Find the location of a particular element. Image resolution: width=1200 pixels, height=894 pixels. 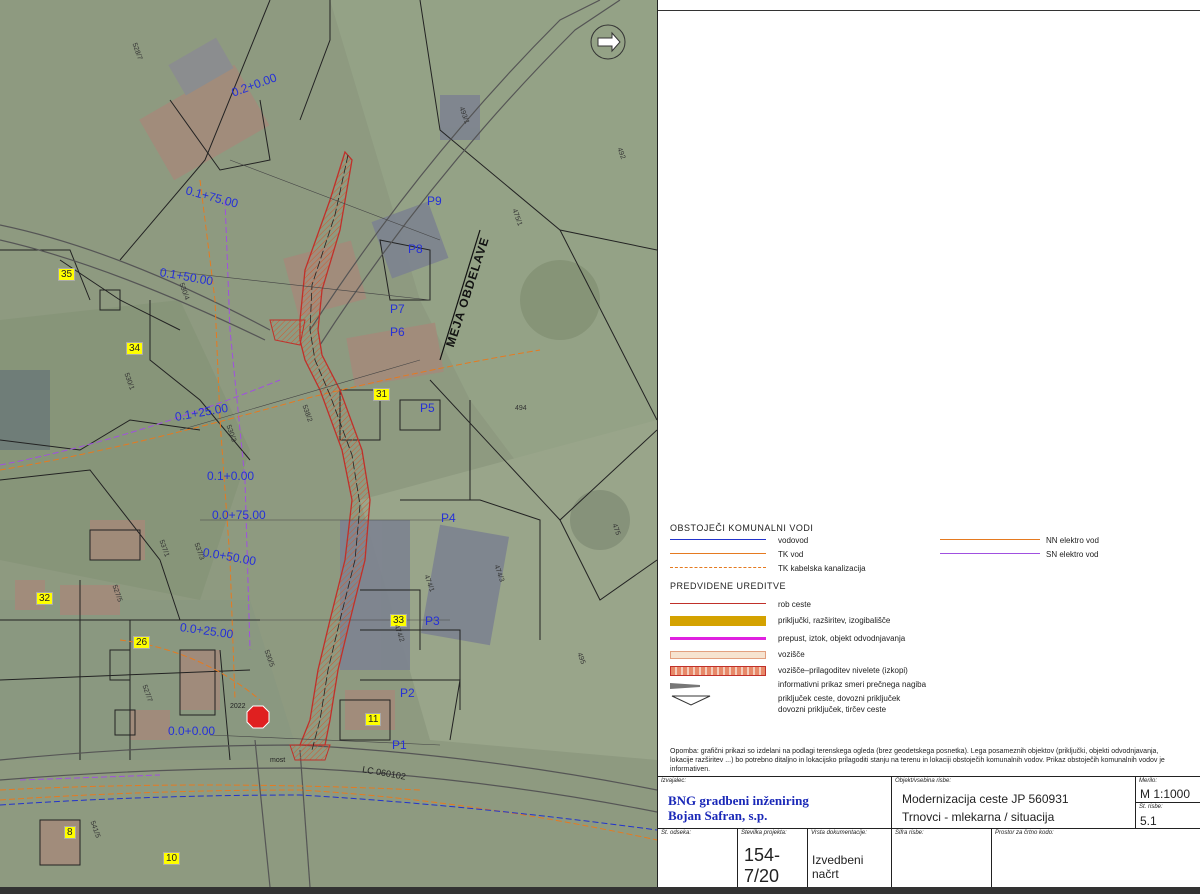

water-line-symbol is located at coordinates (718, 542).